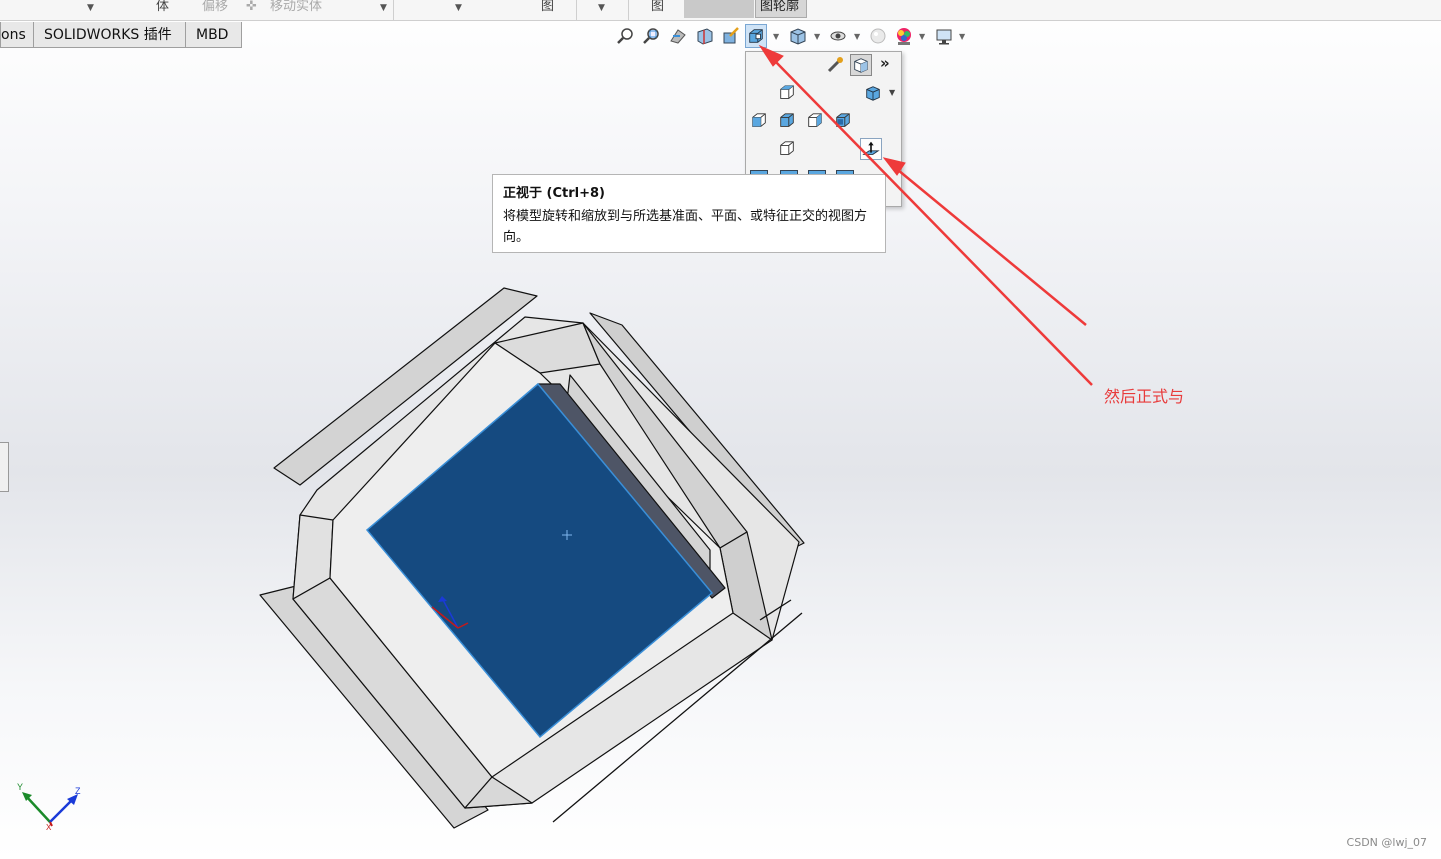 The image size is (1441, 859). I want to click on left-view-icon, so click(759, 121).